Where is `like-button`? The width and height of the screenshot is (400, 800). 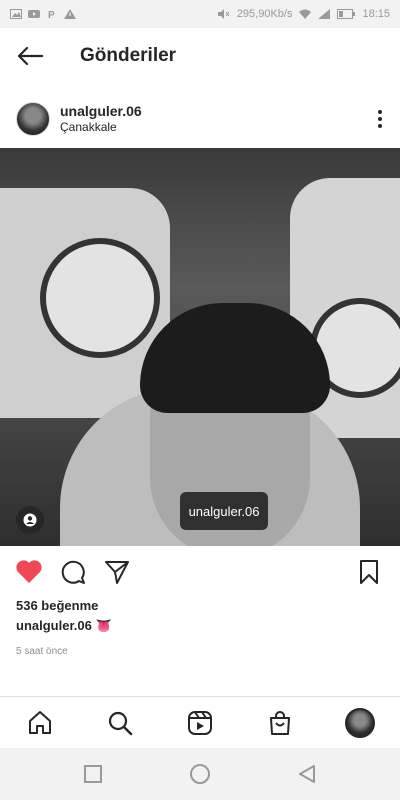 like-button is located at coordinates (29, 572).